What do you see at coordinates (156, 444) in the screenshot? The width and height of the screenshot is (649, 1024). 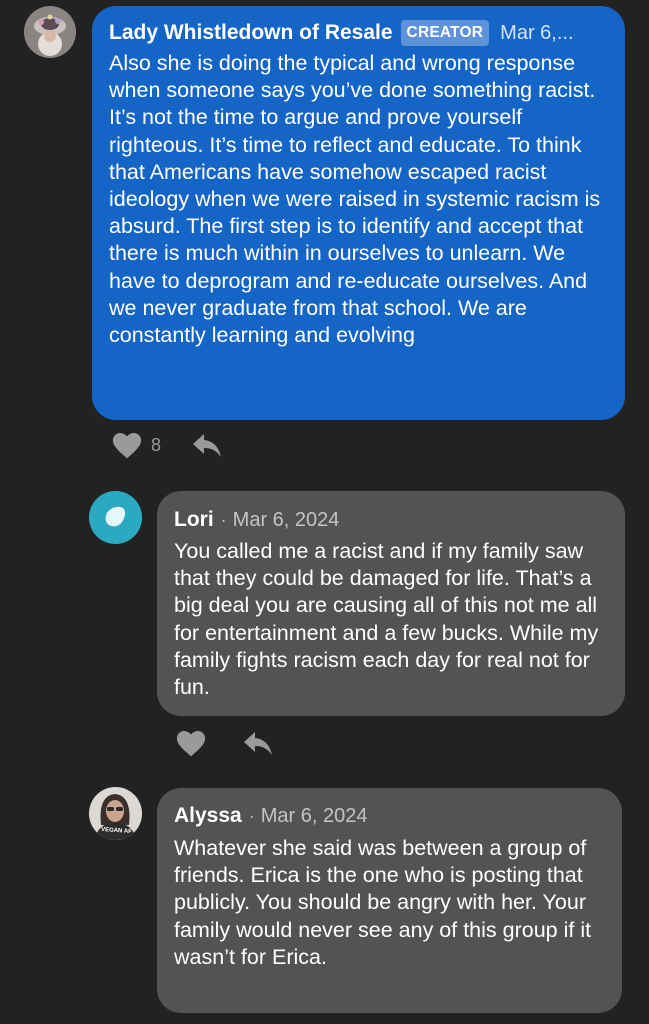 I see `like-count: 8` at bounding box center [156, 444].